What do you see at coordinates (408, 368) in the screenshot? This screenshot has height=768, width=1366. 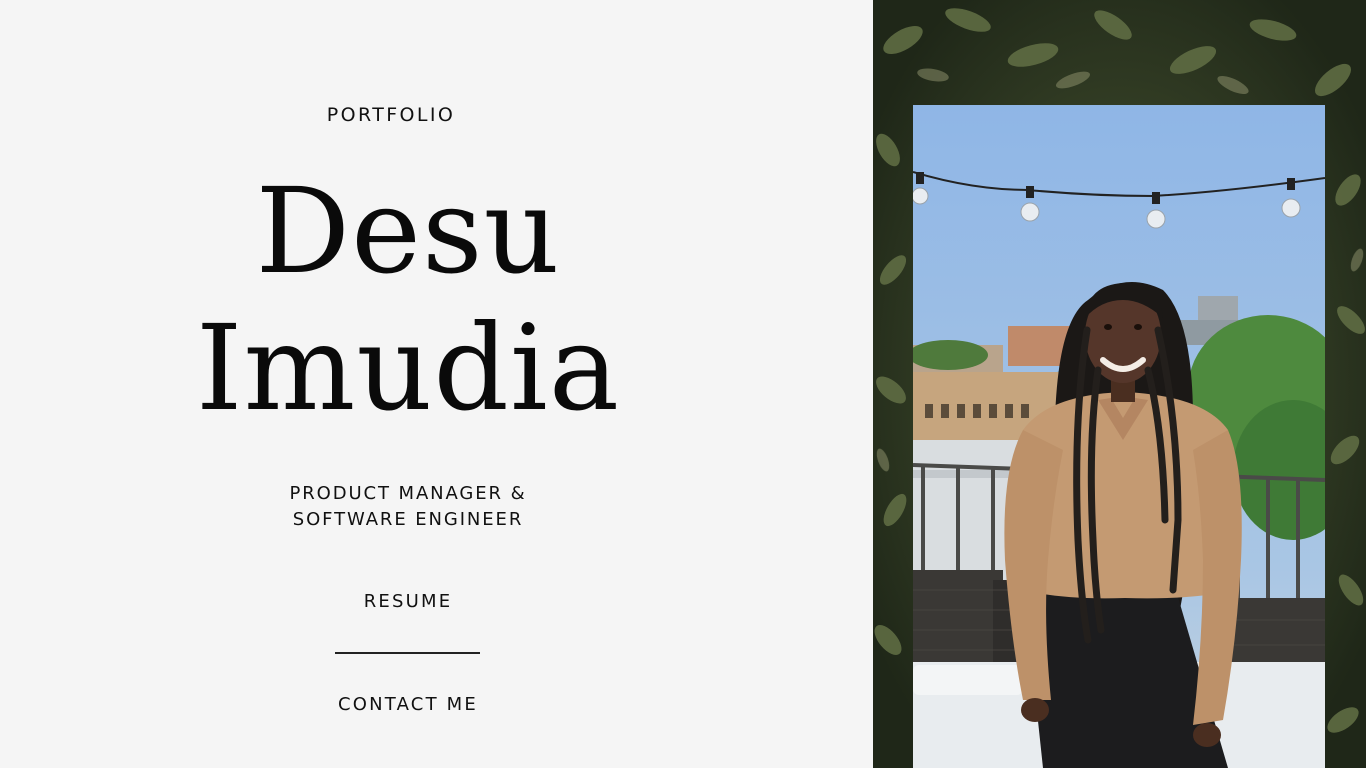 I see `hero-last-name: Imudia` at bounding box center [408, 368].